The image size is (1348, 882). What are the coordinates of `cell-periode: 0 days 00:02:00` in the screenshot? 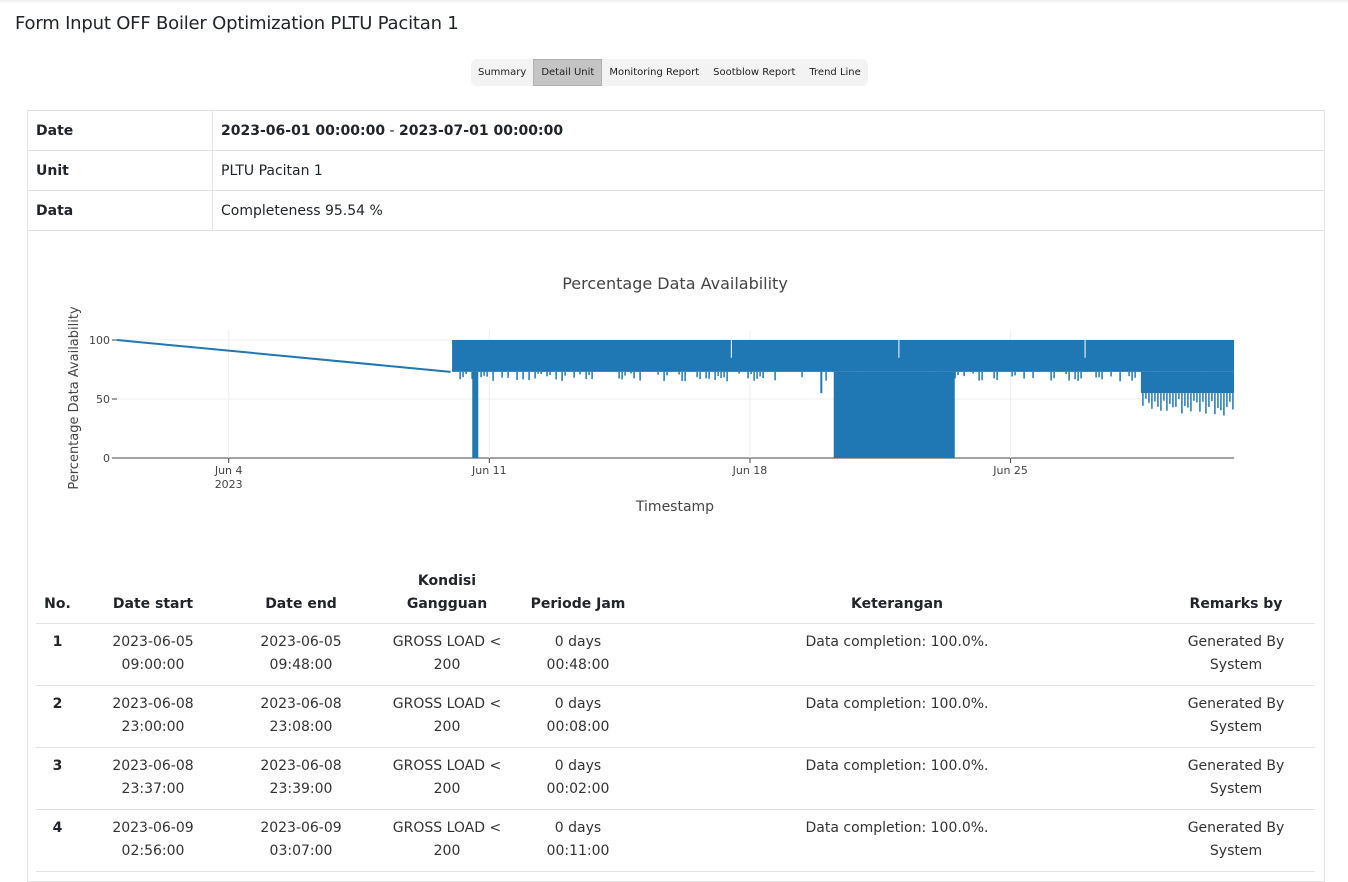 It's located at (578, 778).